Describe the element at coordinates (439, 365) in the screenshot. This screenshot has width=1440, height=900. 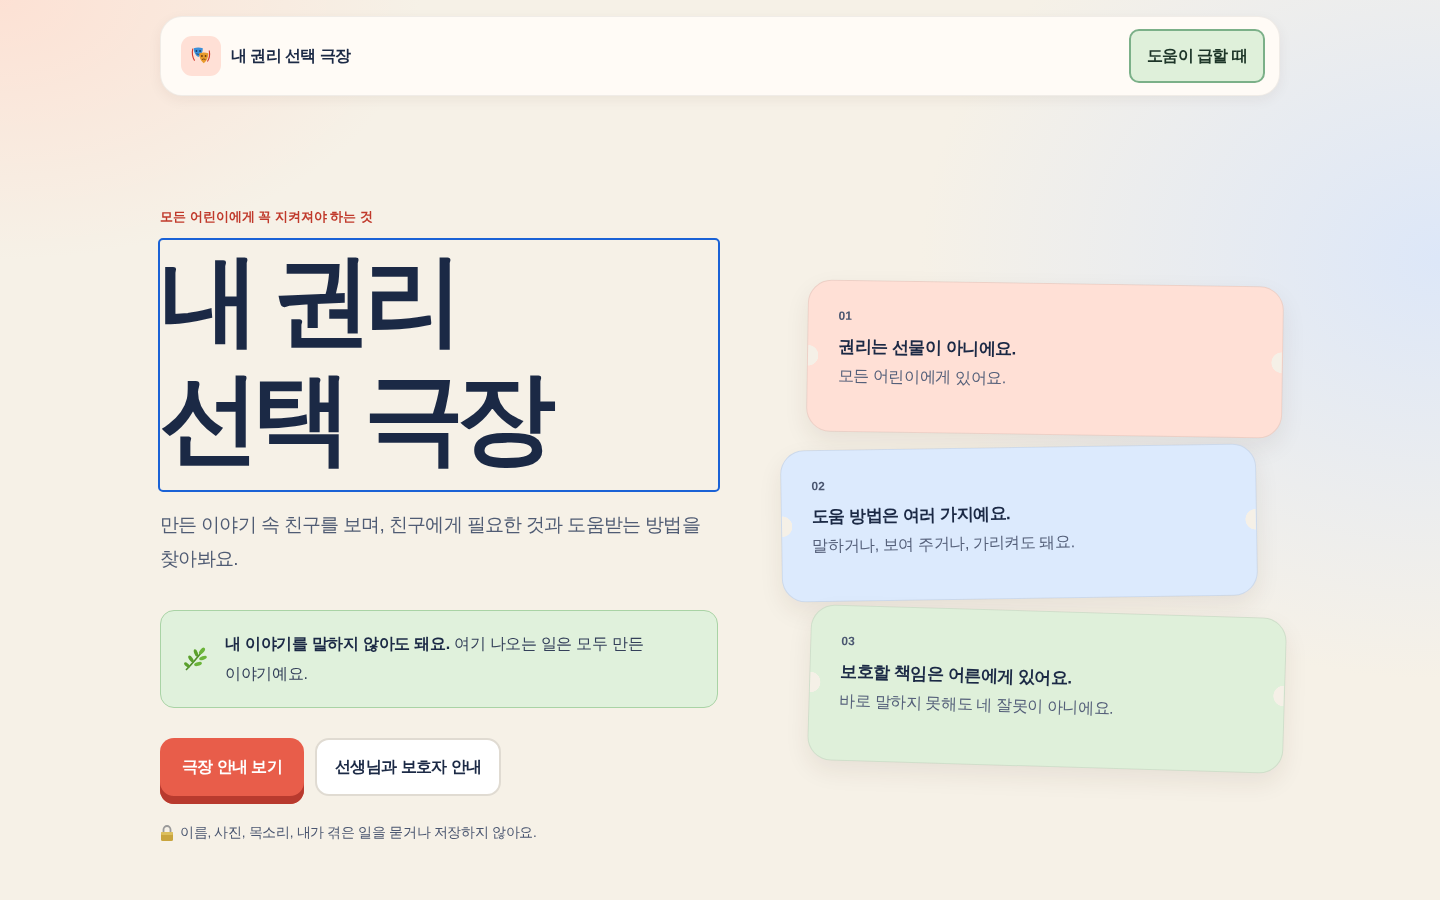
I see `hero-title: 내 권리 선택 극장` at that location.